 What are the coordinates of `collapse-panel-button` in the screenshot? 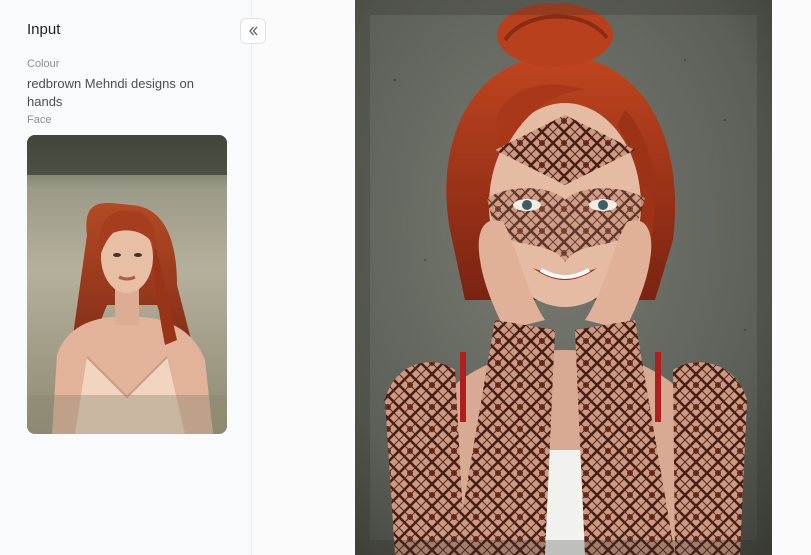 It's located at (253, 31).